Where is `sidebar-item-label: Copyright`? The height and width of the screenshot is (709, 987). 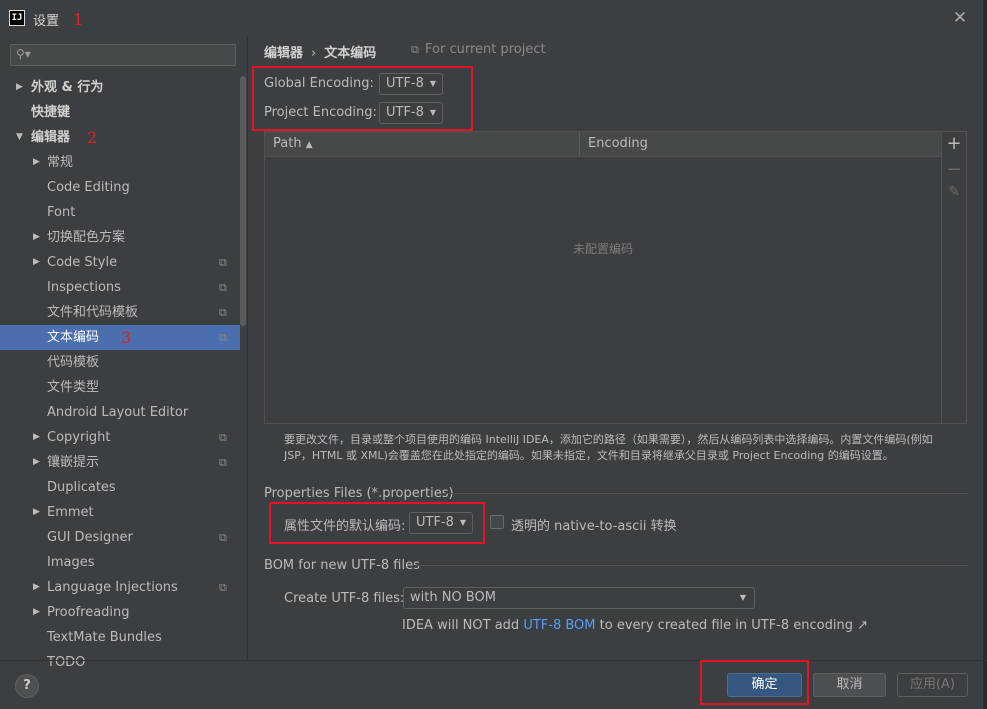
sidebar-item-label: Copyright is located at coordinates (79, 437).